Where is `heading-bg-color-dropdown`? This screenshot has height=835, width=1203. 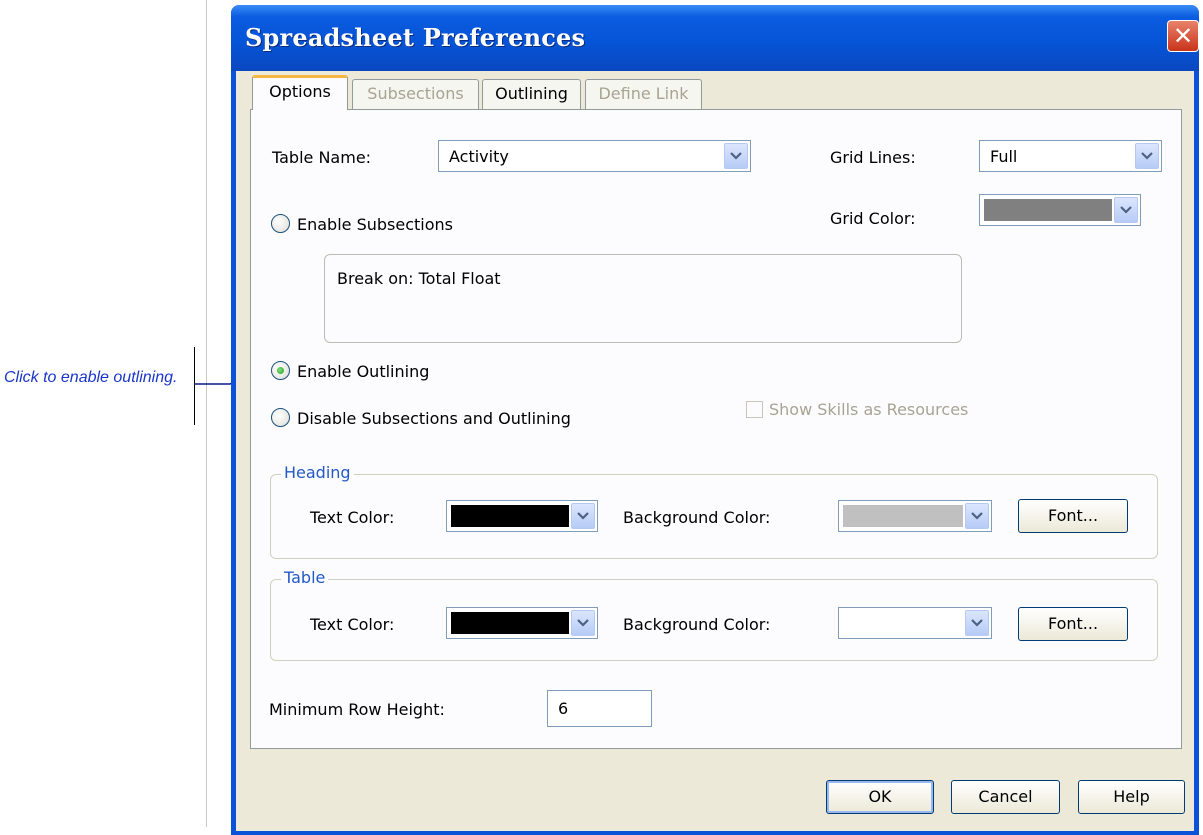 heading-bg-color-dropdown is located at coordinates (915, 516).